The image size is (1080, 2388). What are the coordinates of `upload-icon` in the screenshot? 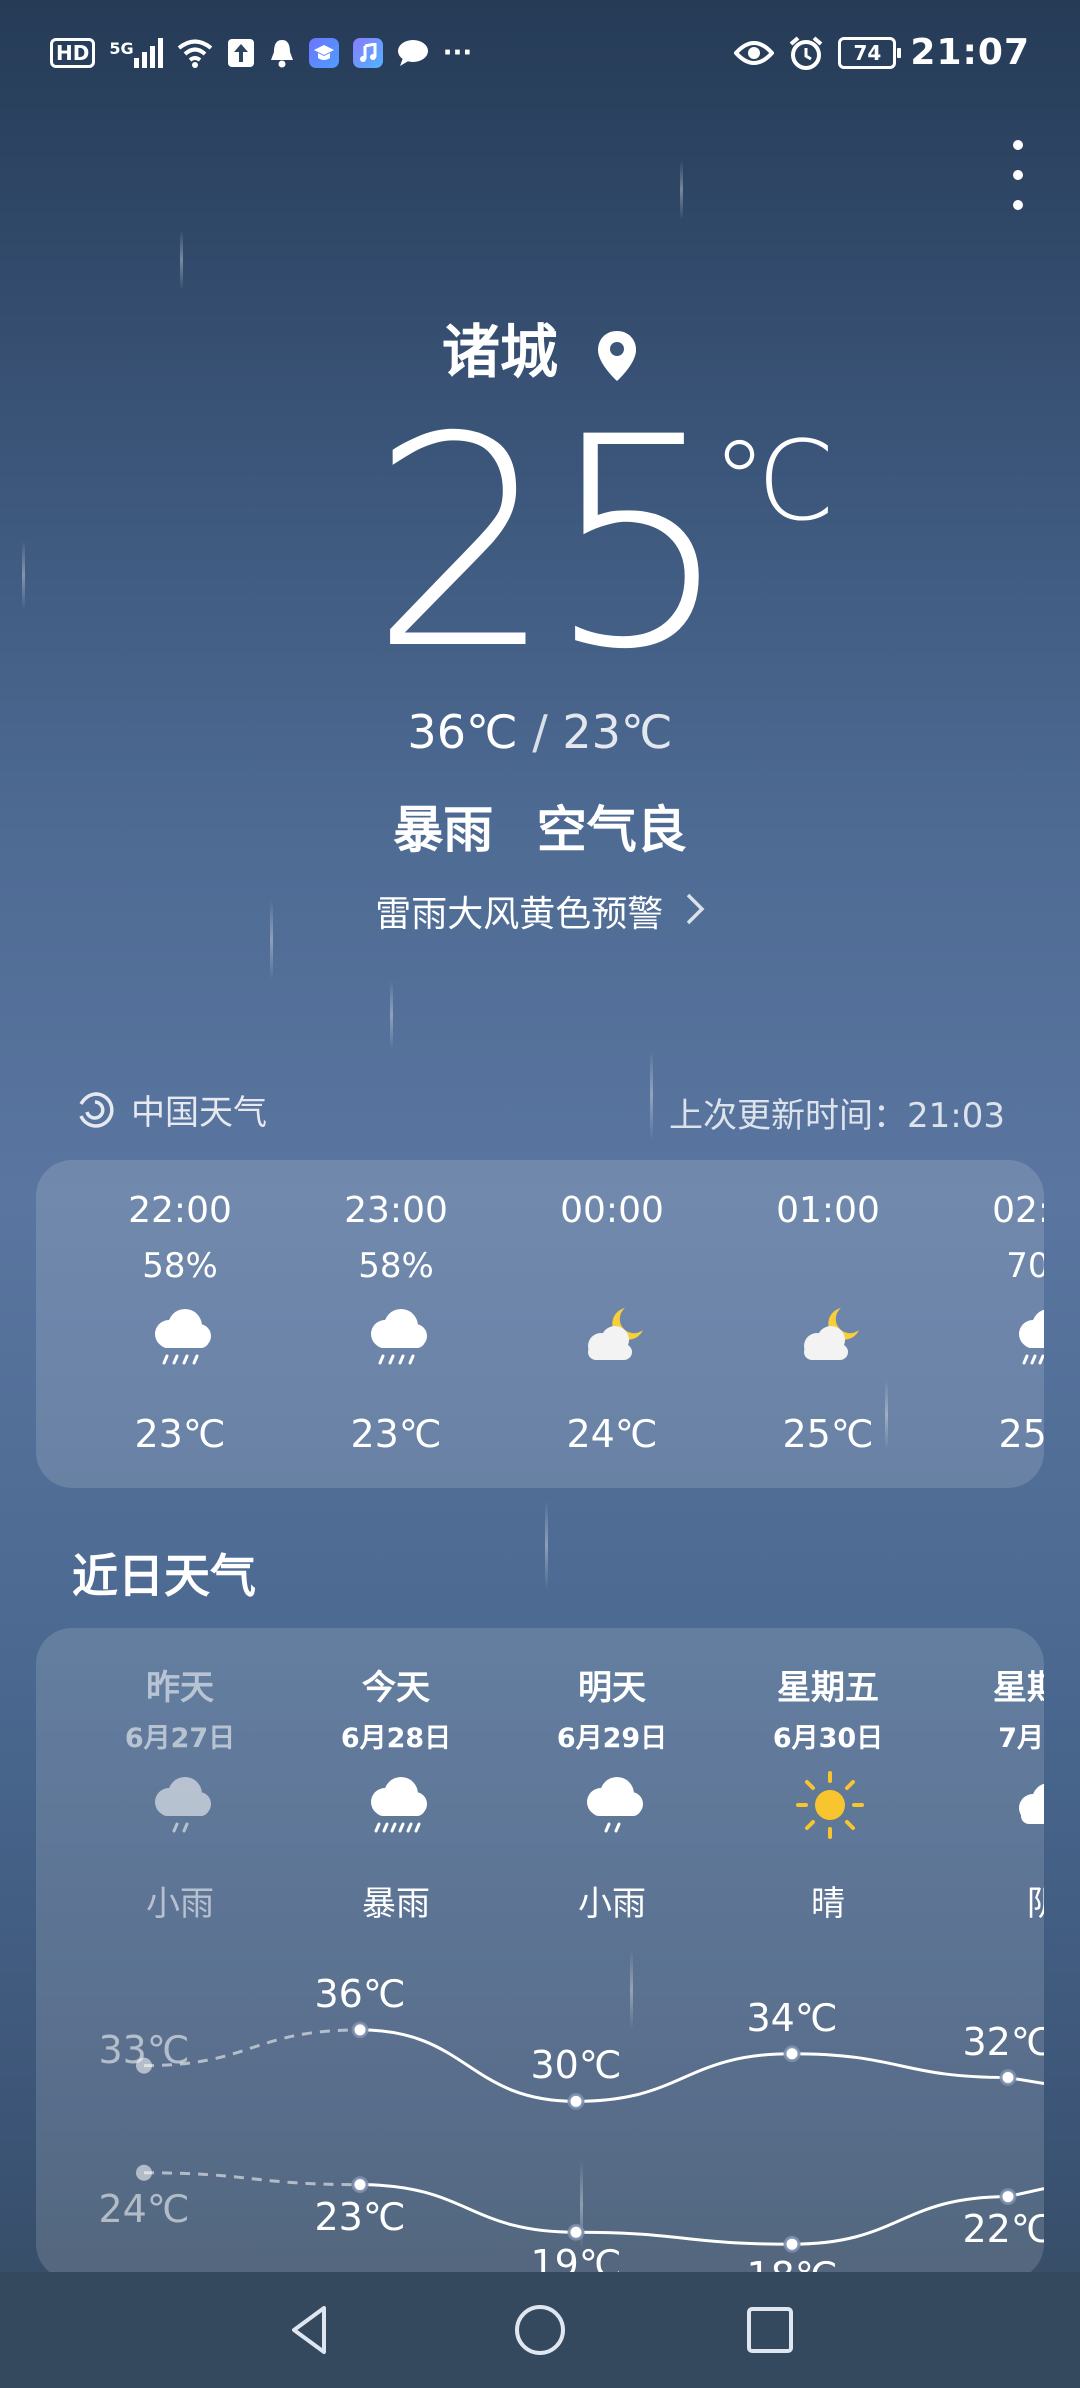 It's located at (240, 53).